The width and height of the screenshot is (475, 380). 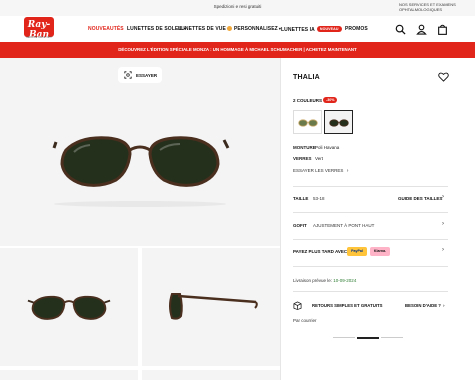 I want to click on pagination-dot-active, so click(x=368, y=337).